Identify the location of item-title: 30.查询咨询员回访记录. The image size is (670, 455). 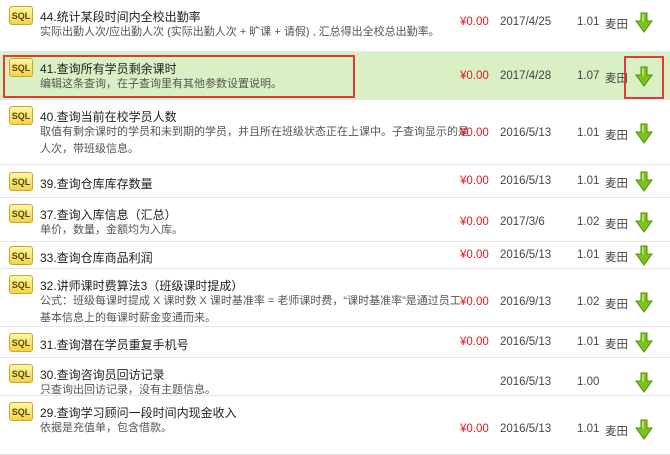
(102, 374).